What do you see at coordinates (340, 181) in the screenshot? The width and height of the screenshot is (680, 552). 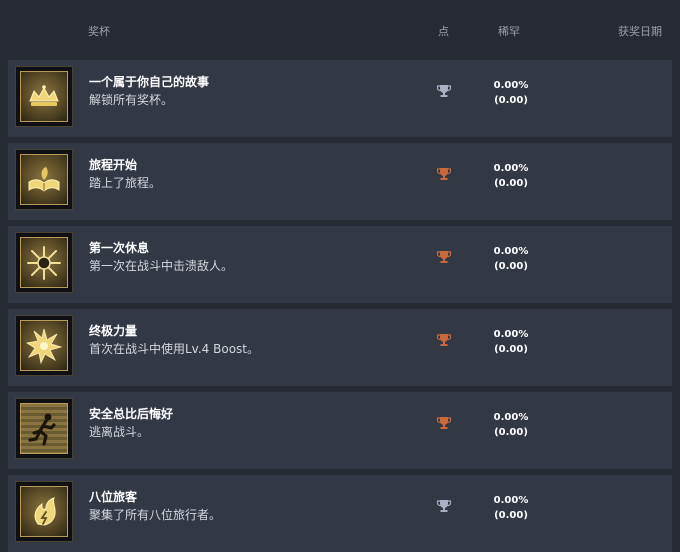 I see `trophy-row: 旅程开始 踏上了旅程。 0.00% (0.00)` at bounding box center [340, 181].